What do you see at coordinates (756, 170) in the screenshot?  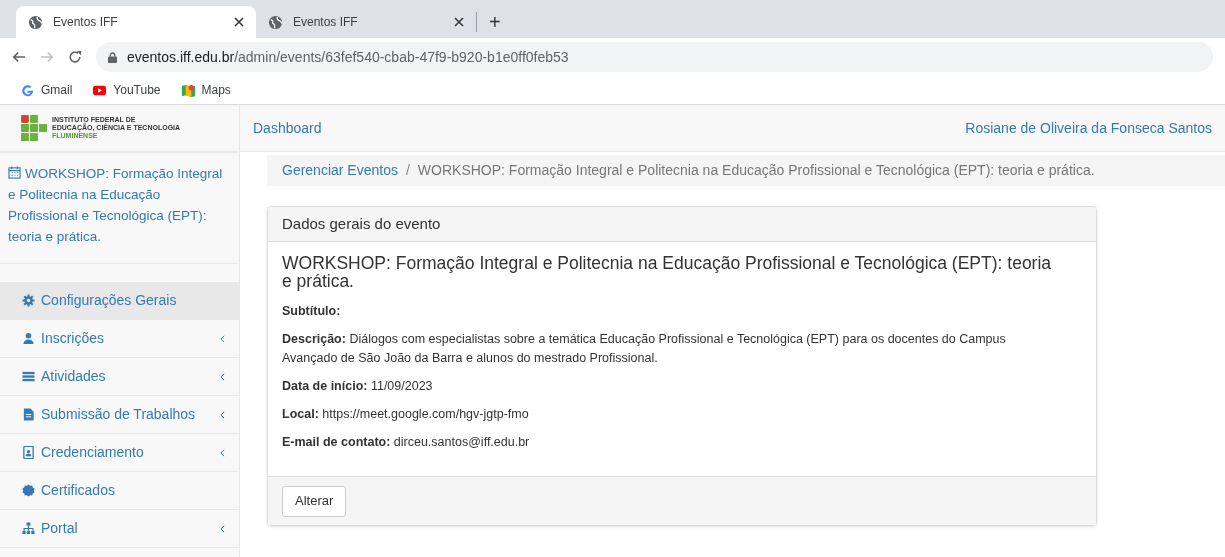 I see `breadcrumb-current: WORKSHOP: Formação Integral e Politecnia na Educação Profissional e Tecnológica (EPT): teoria e prática.` at bounding box center [756, 170].